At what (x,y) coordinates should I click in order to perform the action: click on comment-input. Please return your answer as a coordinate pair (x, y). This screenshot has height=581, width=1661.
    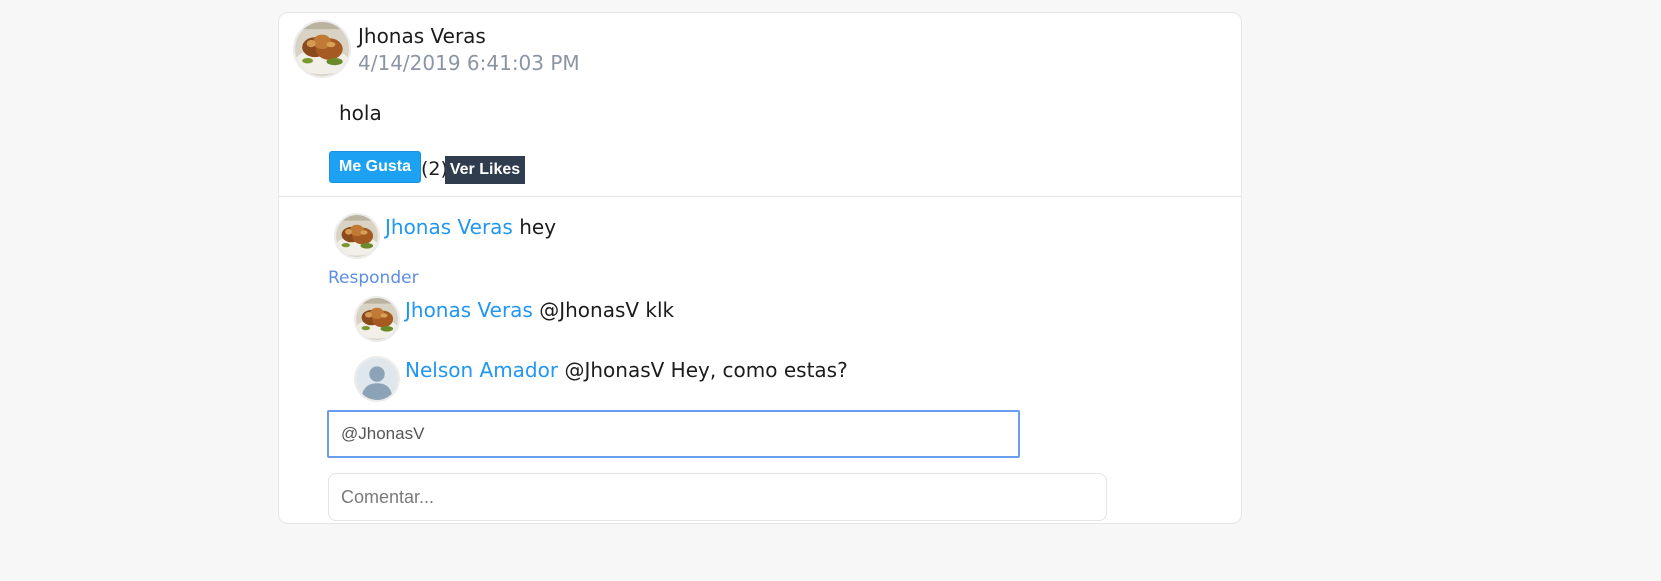
    Looking at the image, I should click on (717, 497).